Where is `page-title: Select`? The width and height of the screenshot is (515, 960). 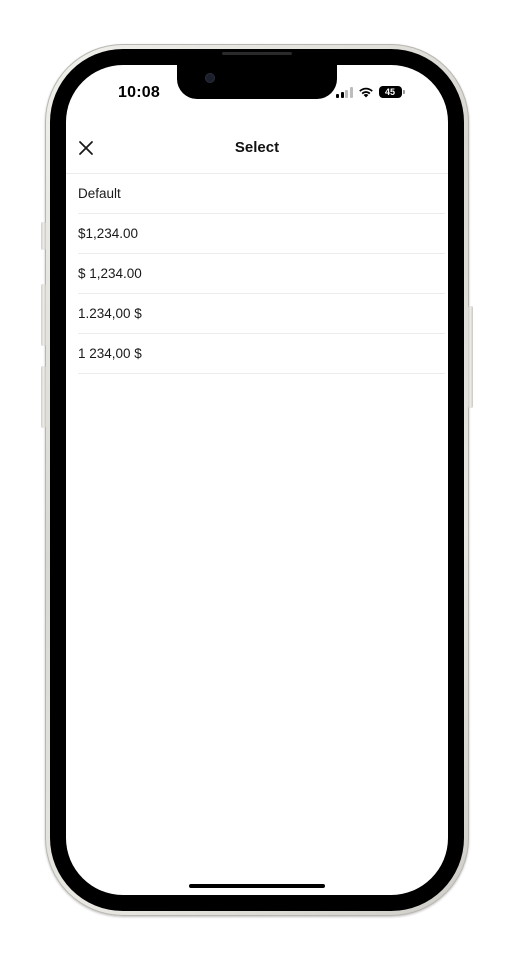 page-title: Select is located at coordinates (257, 147).